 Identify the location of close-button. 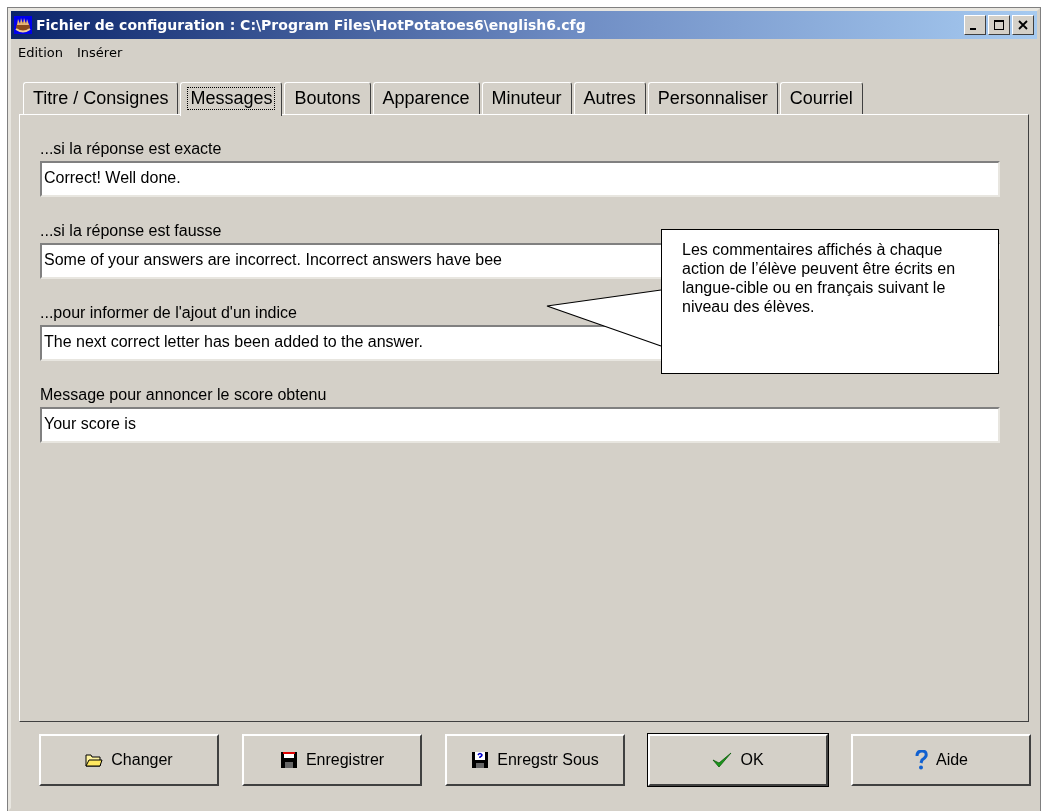
(1023, 25).